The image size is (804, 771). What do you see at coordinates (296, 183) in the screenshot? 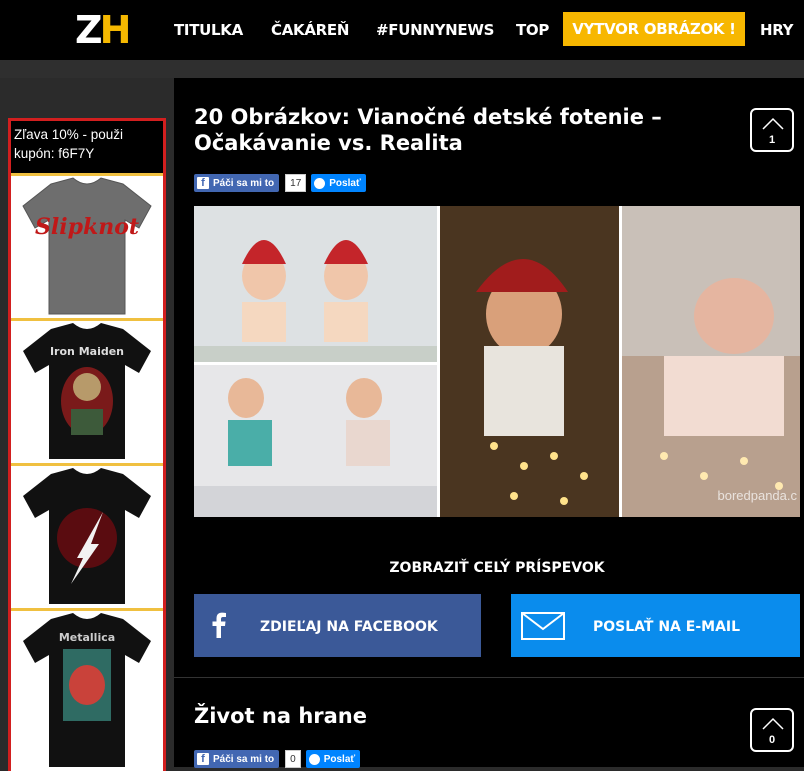
I see `like-count: 17` at bounding box center [296, 183].